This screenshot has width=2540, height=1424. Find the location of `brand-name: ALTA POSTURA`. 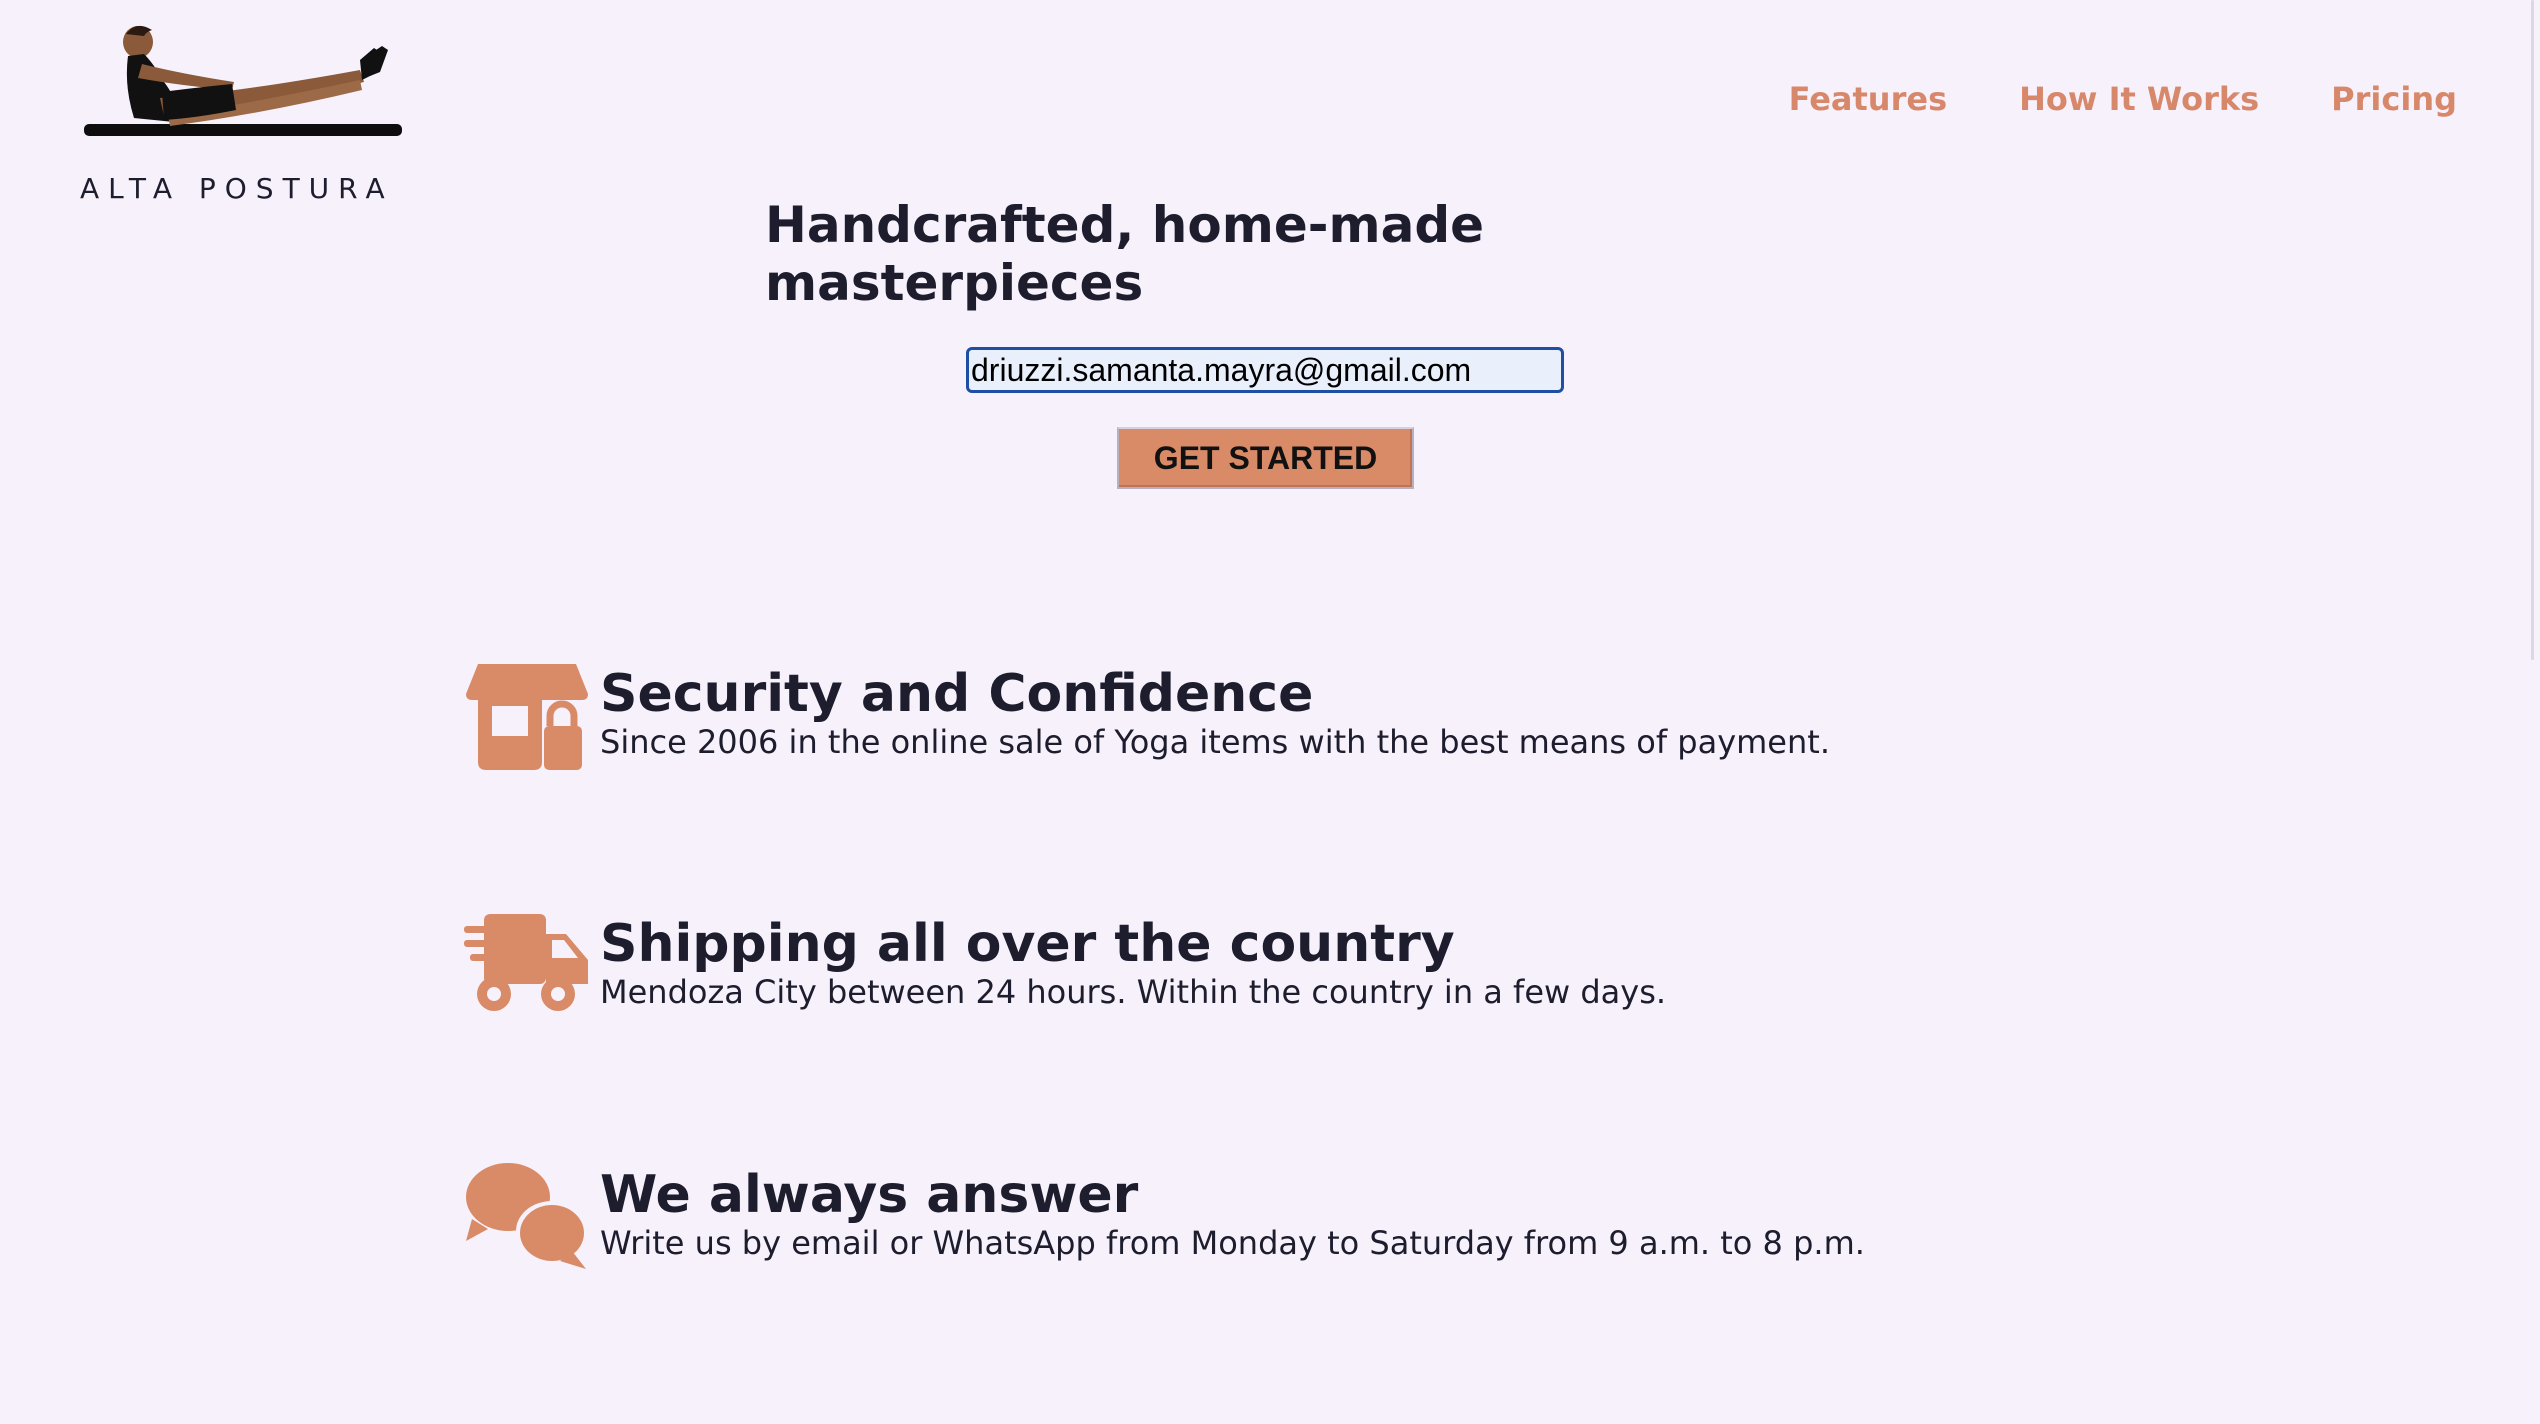

brand-name: ALTA POSTURA is located at coordinates (237, 188).